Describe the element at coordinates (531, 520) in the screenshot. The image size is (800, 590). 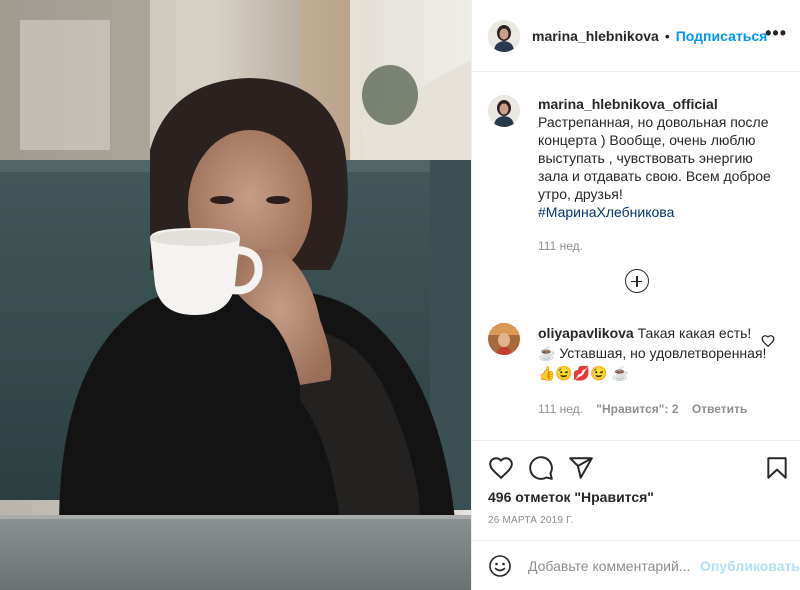
I see `post-date: 26 марта 2019 г.` at that location.